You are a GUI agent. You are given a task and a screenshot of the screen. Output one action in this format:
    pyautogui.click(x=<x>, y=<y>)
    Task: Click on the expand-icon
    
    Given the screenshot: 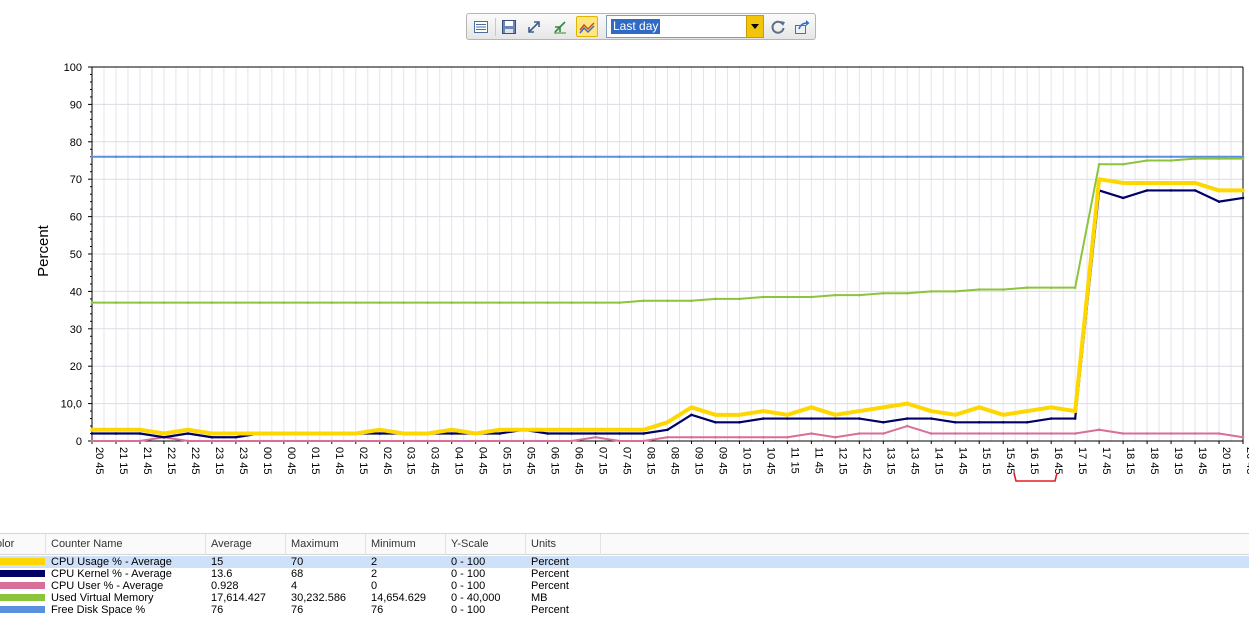 What is the action you would take?
    pyautogui.click(x=534, y=26)
    